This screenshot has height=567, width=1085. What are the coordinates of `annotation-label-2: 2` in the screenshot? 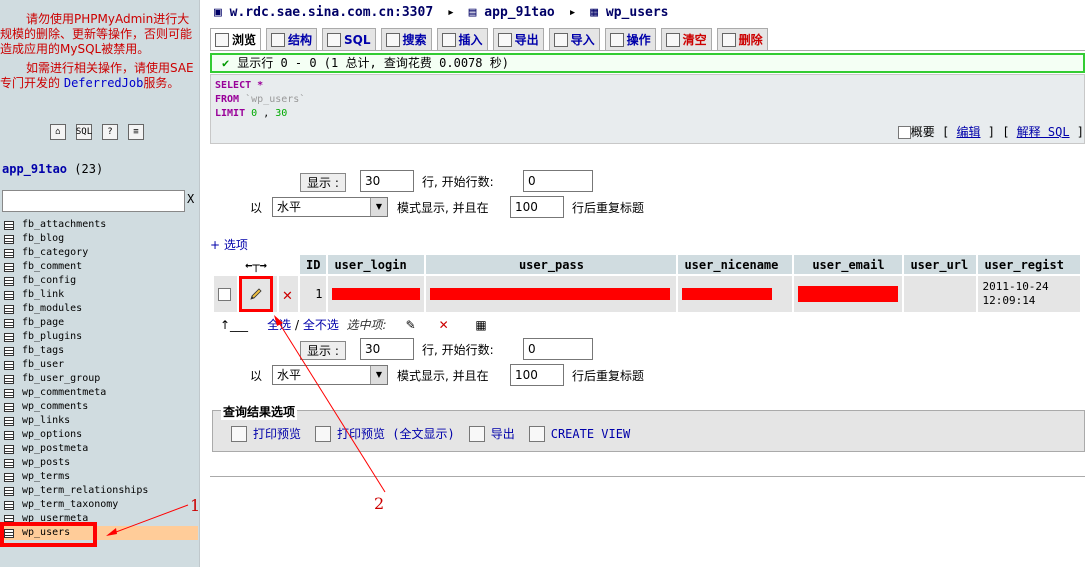 It's located at (379, 503).